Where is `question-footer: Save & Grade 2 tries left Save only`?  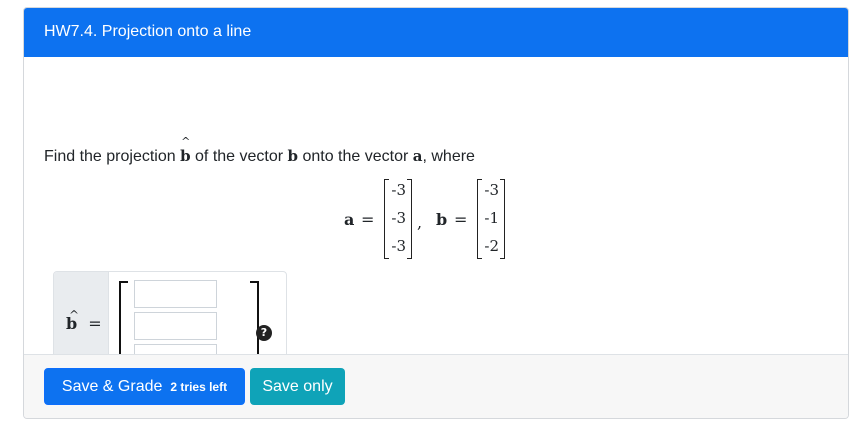
question-footer: Save & Grade 2 tries left Save only is located at coordinates (436, 386).